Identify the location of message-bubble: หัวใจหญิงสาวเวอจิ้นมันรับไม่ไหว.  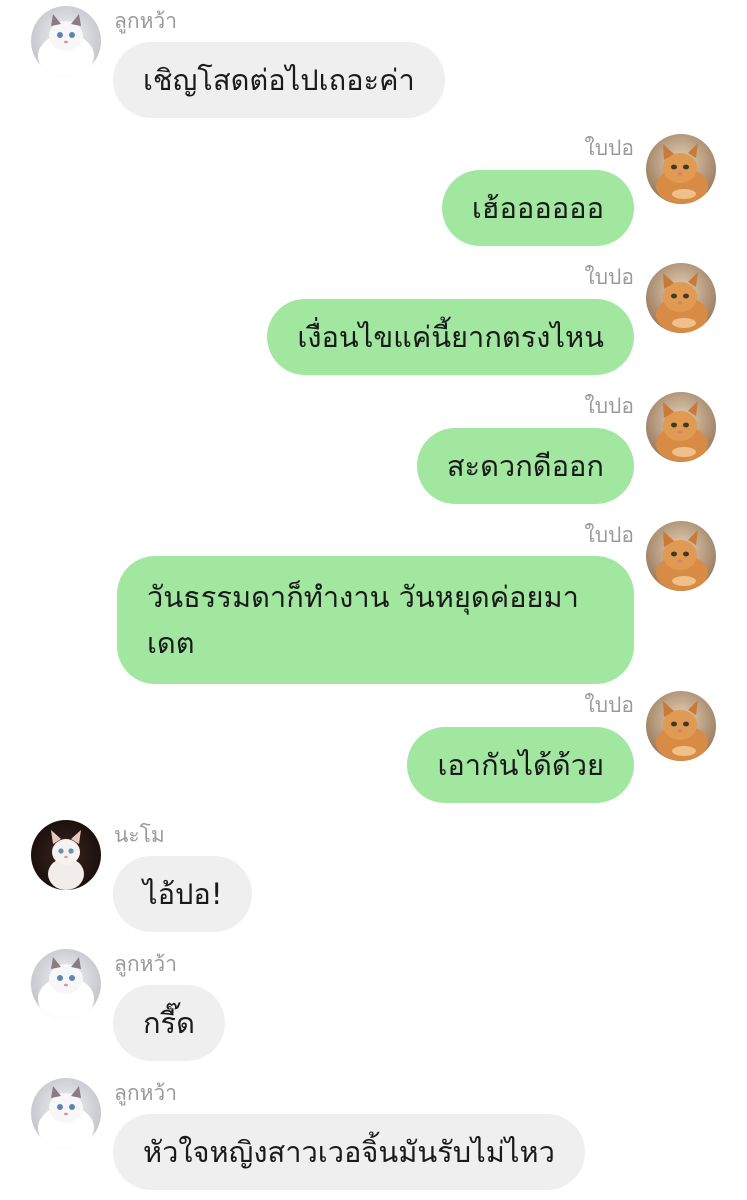
(349, 1152).